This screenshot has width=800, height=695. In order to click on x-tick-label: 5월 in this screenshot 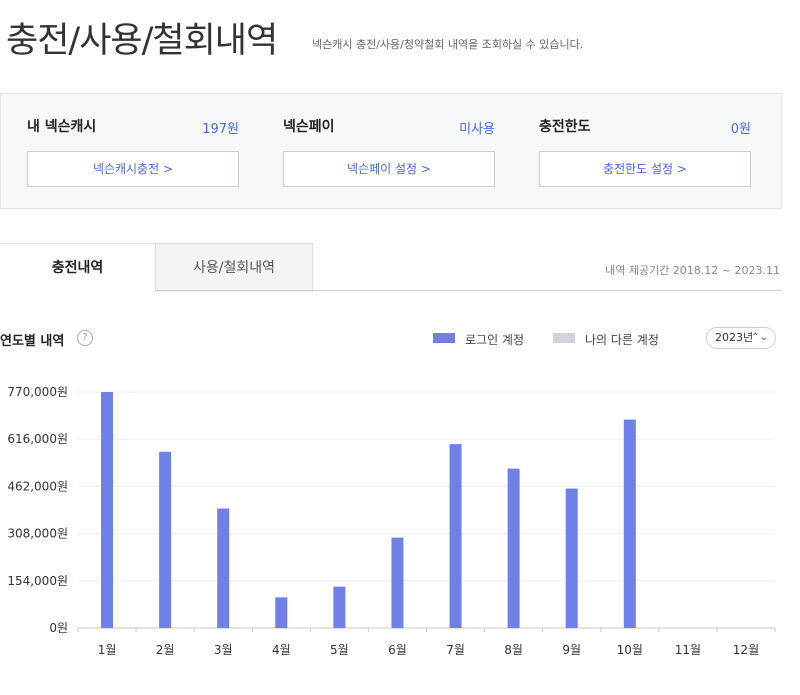, I will do `click(339, 650)`.